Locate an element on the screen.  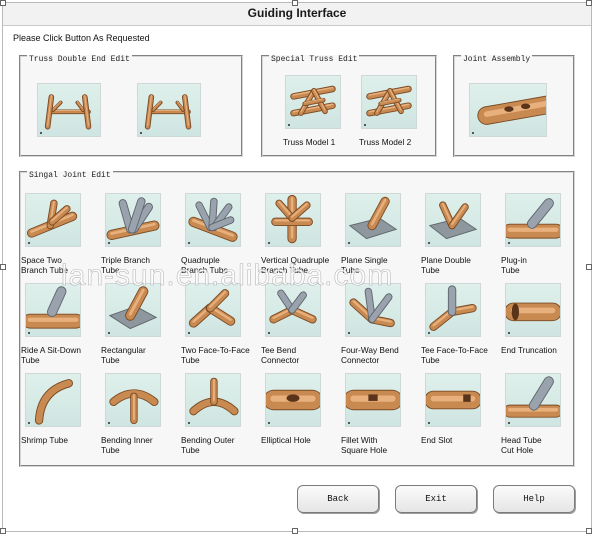
two-face-icon is located at coordinates (212, 308).